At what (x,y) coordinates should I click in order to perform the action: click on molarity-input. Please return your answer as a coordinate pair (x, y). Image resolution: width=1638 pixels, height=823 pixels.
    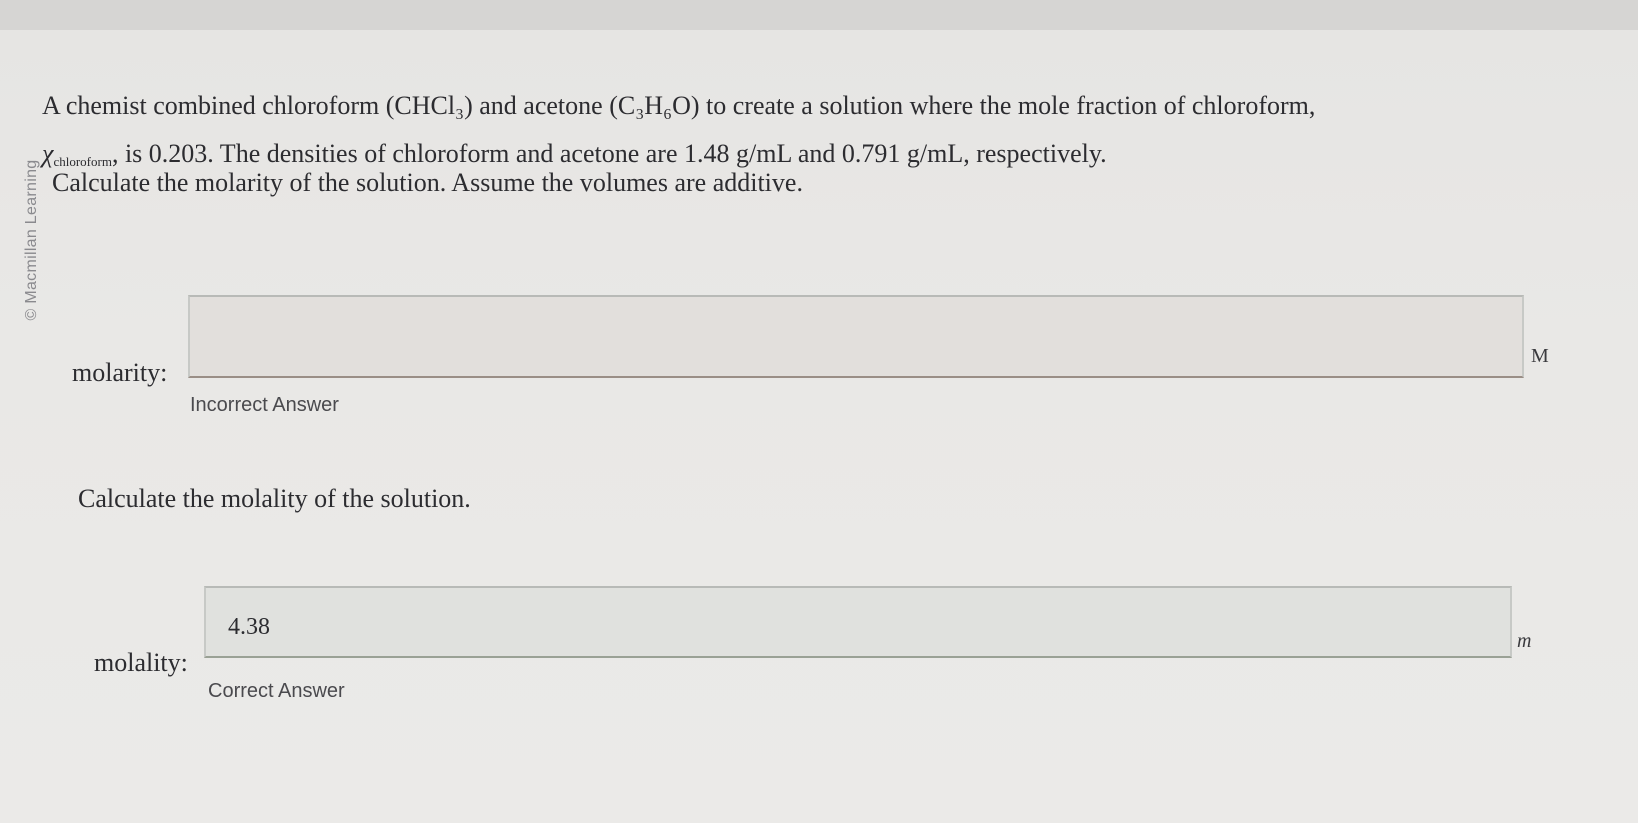
    Looking at the image, I should click on (856, 336).